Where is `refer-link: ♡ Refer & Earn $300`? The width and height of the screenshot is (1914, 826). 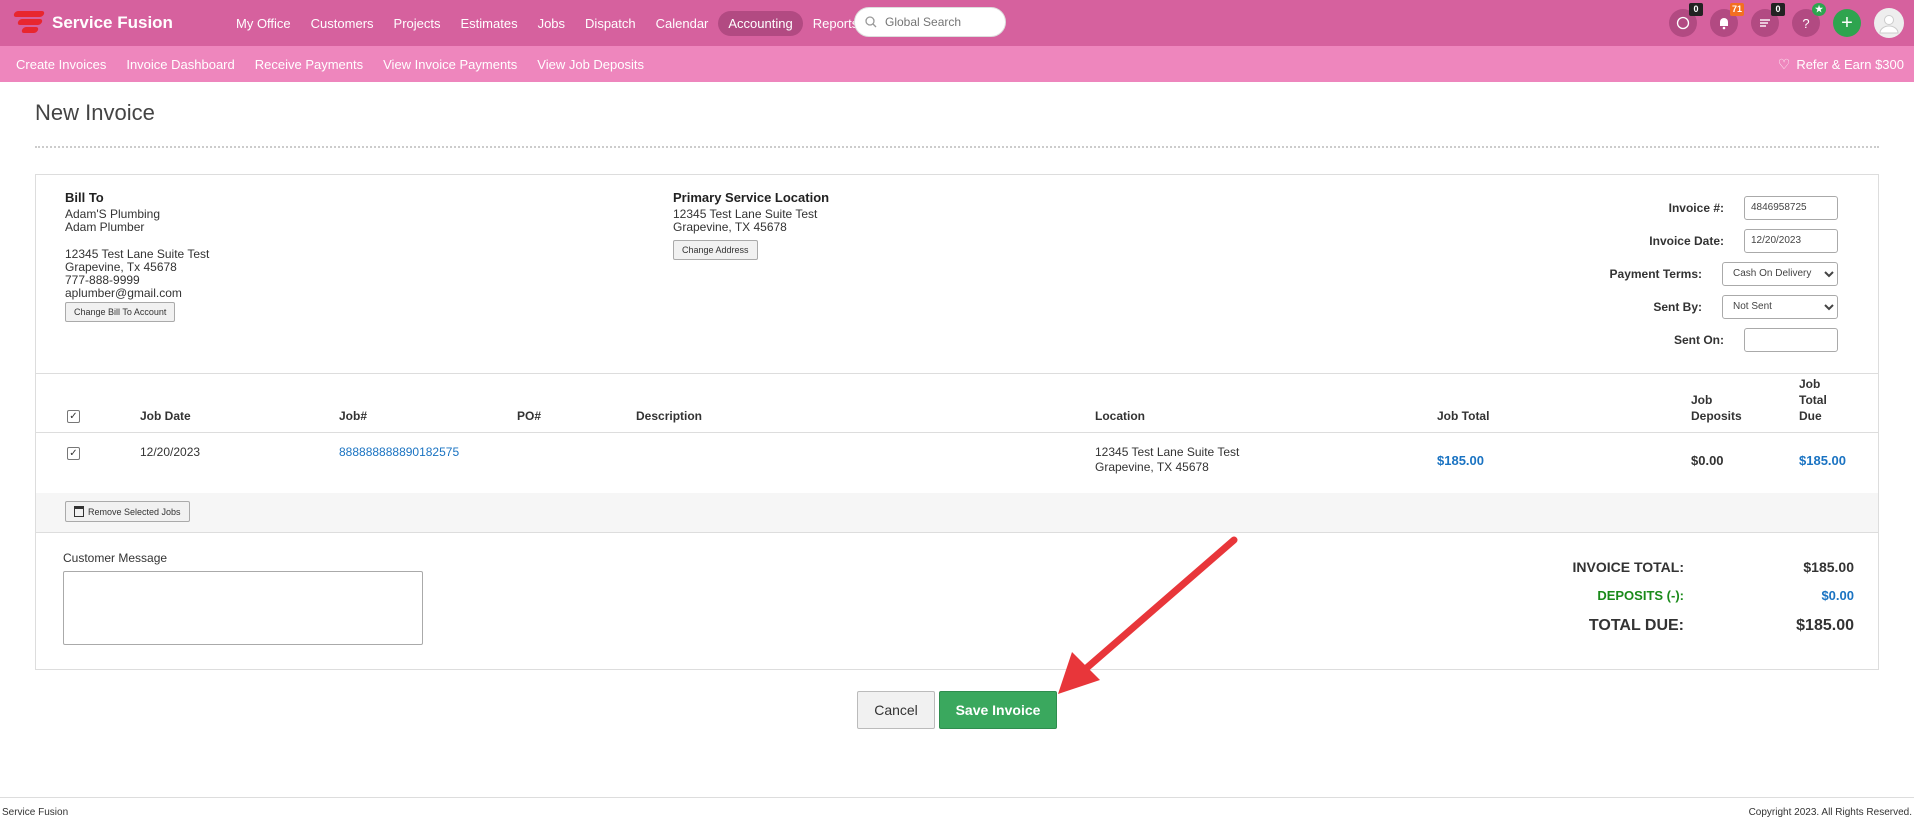 refer-link: ♡ Refer & Earn $300 is located at coordinates (1841, 64).